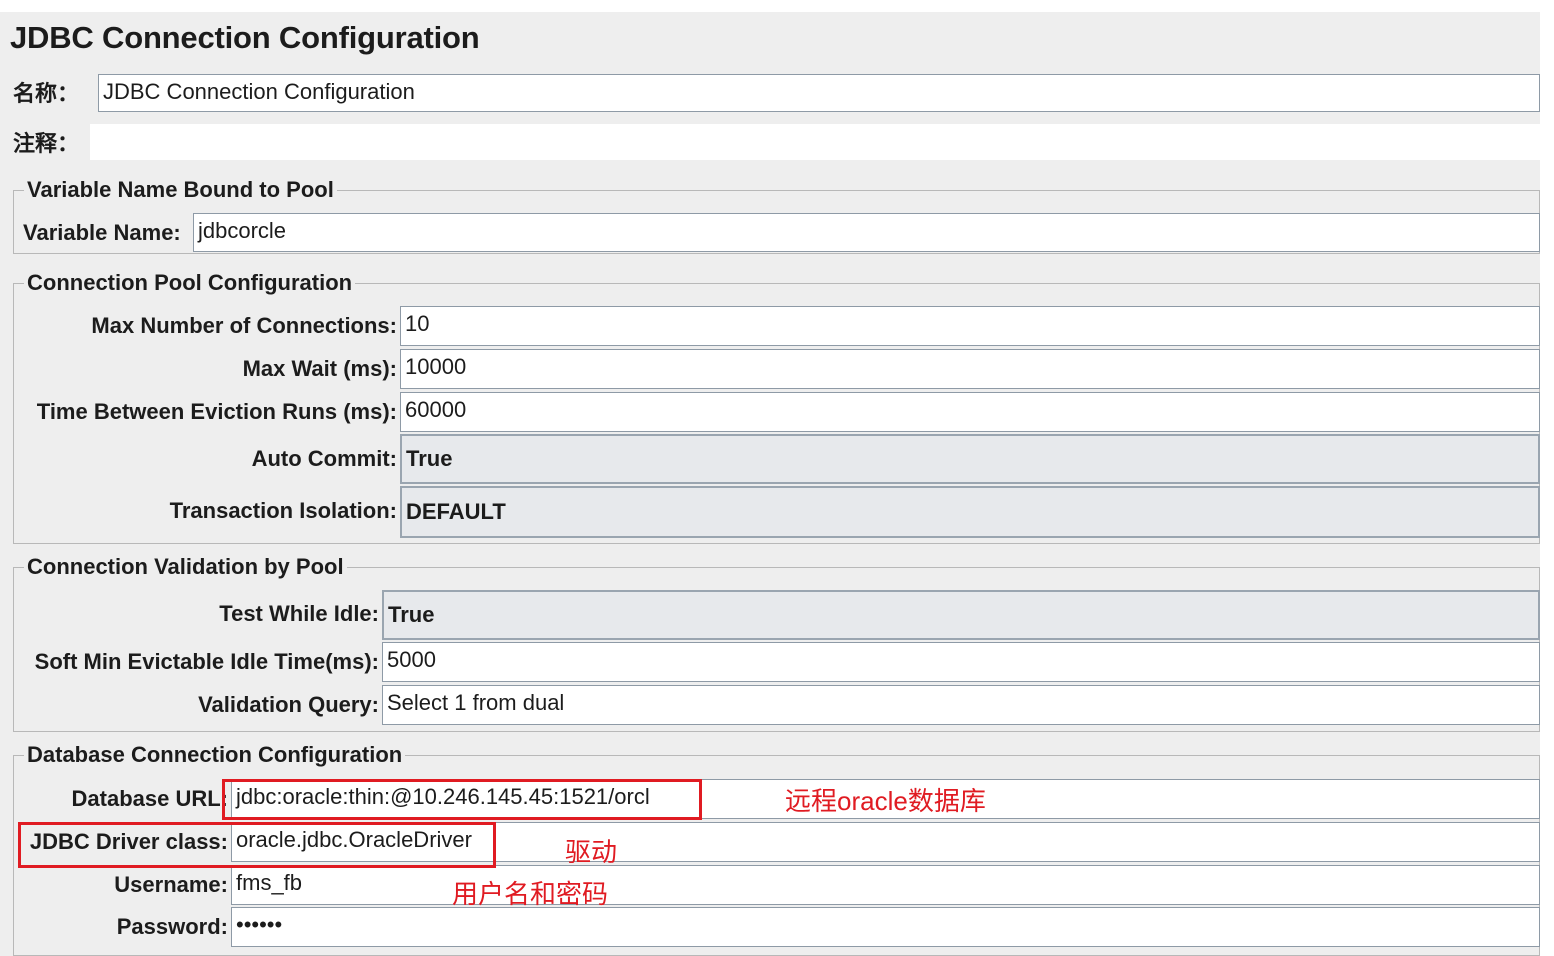  Describe the element at coordinates (206, 661) in the screenshot. I see `soft-min-idle-label: Soft Min Evictable Idle Time(ms):` at that location.